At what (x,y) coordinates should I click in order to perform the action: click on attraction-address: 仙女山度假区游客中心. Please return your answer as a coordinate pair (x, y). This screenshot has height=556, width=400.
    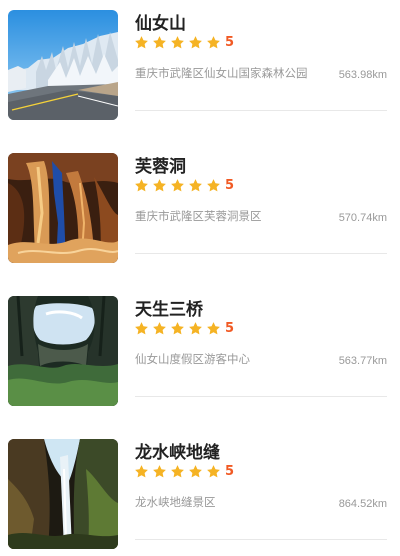
    Looking at the image, I should click on (192, 359).